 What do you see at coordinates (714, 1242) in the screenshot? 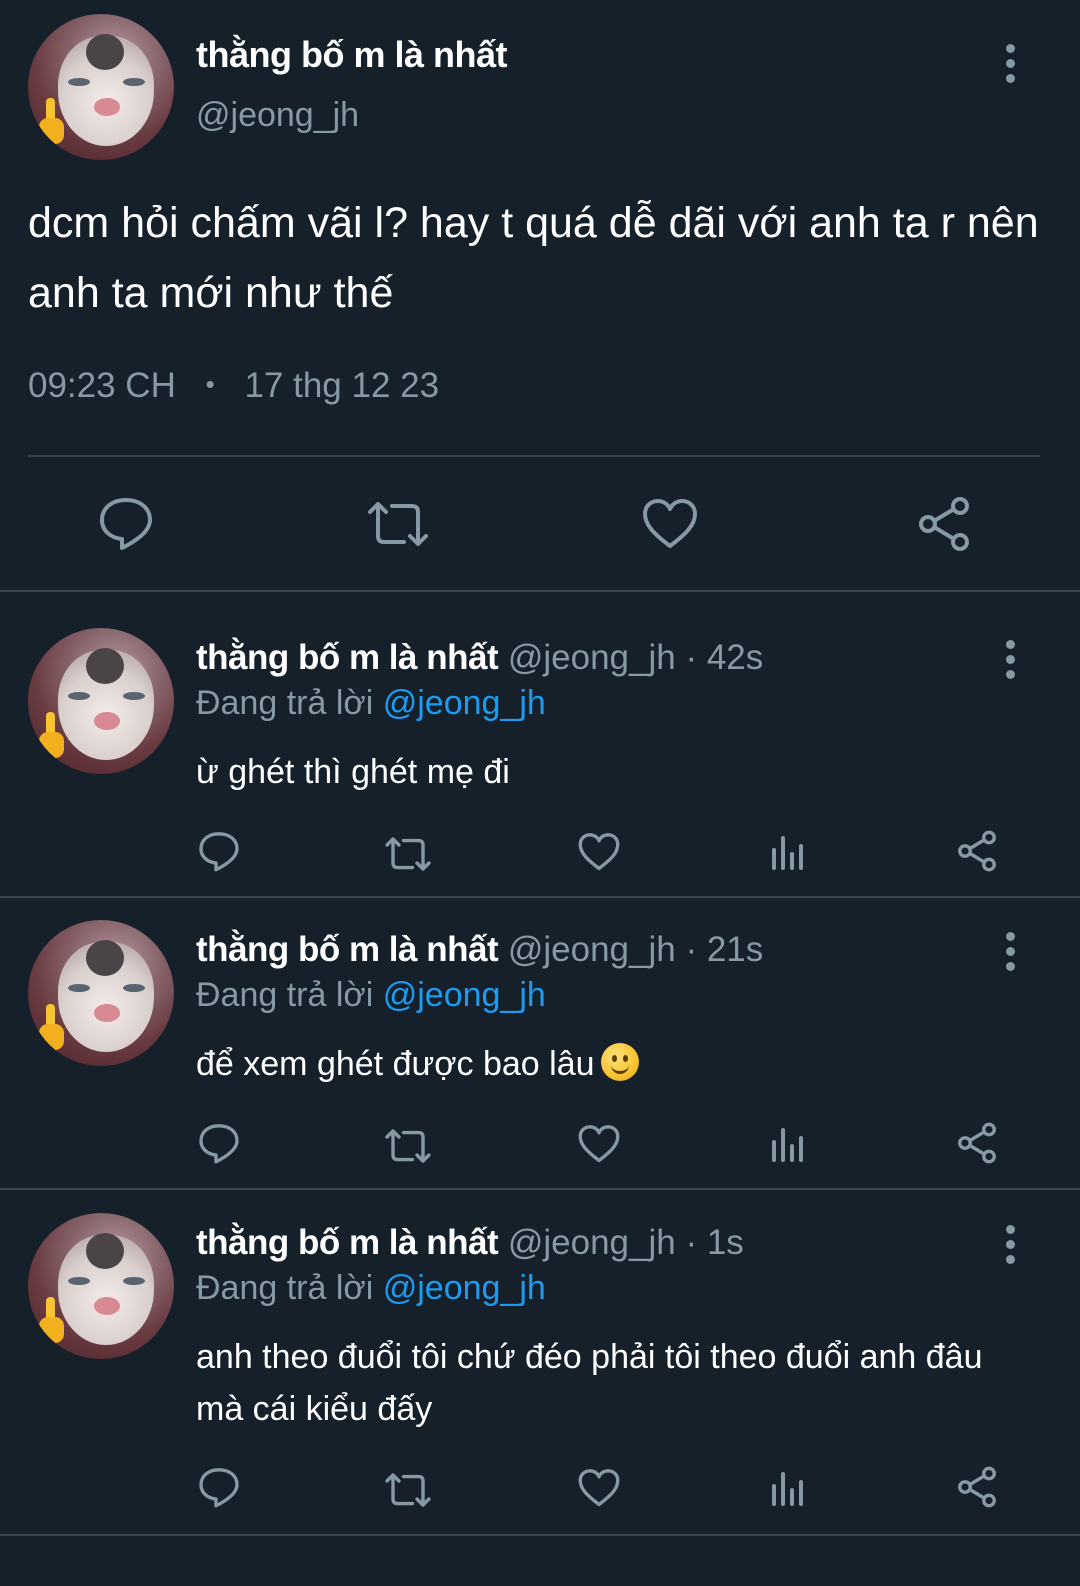
I see `reply-age: · 1s` at bounding box center [714, 1242].